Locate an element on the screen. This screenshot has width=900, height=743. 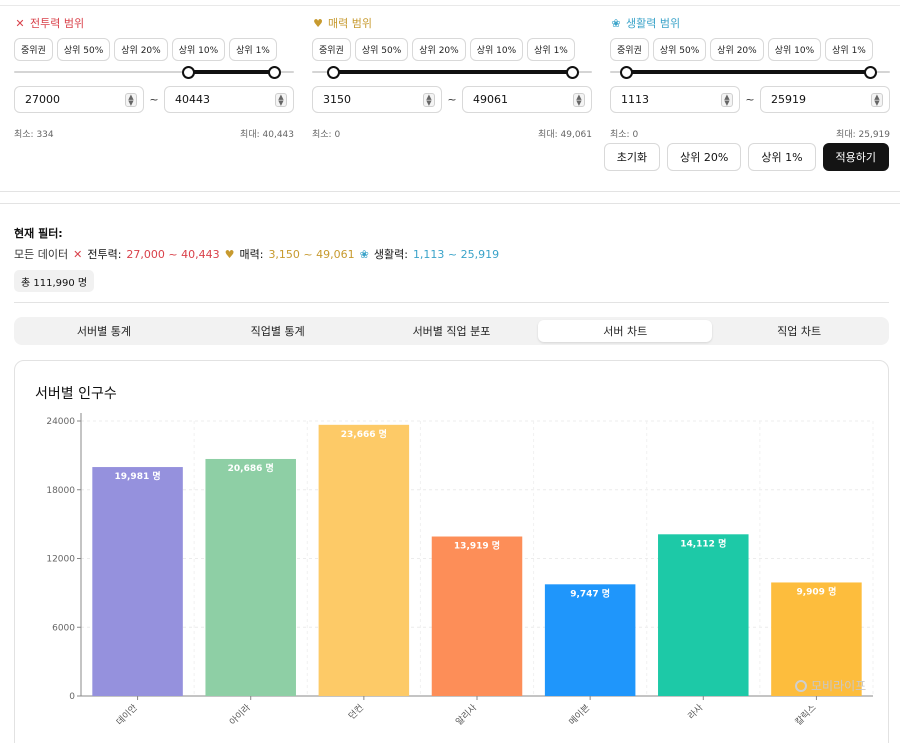
charm-preset-top1: 상위 1% is located at coordinates (551, 49).